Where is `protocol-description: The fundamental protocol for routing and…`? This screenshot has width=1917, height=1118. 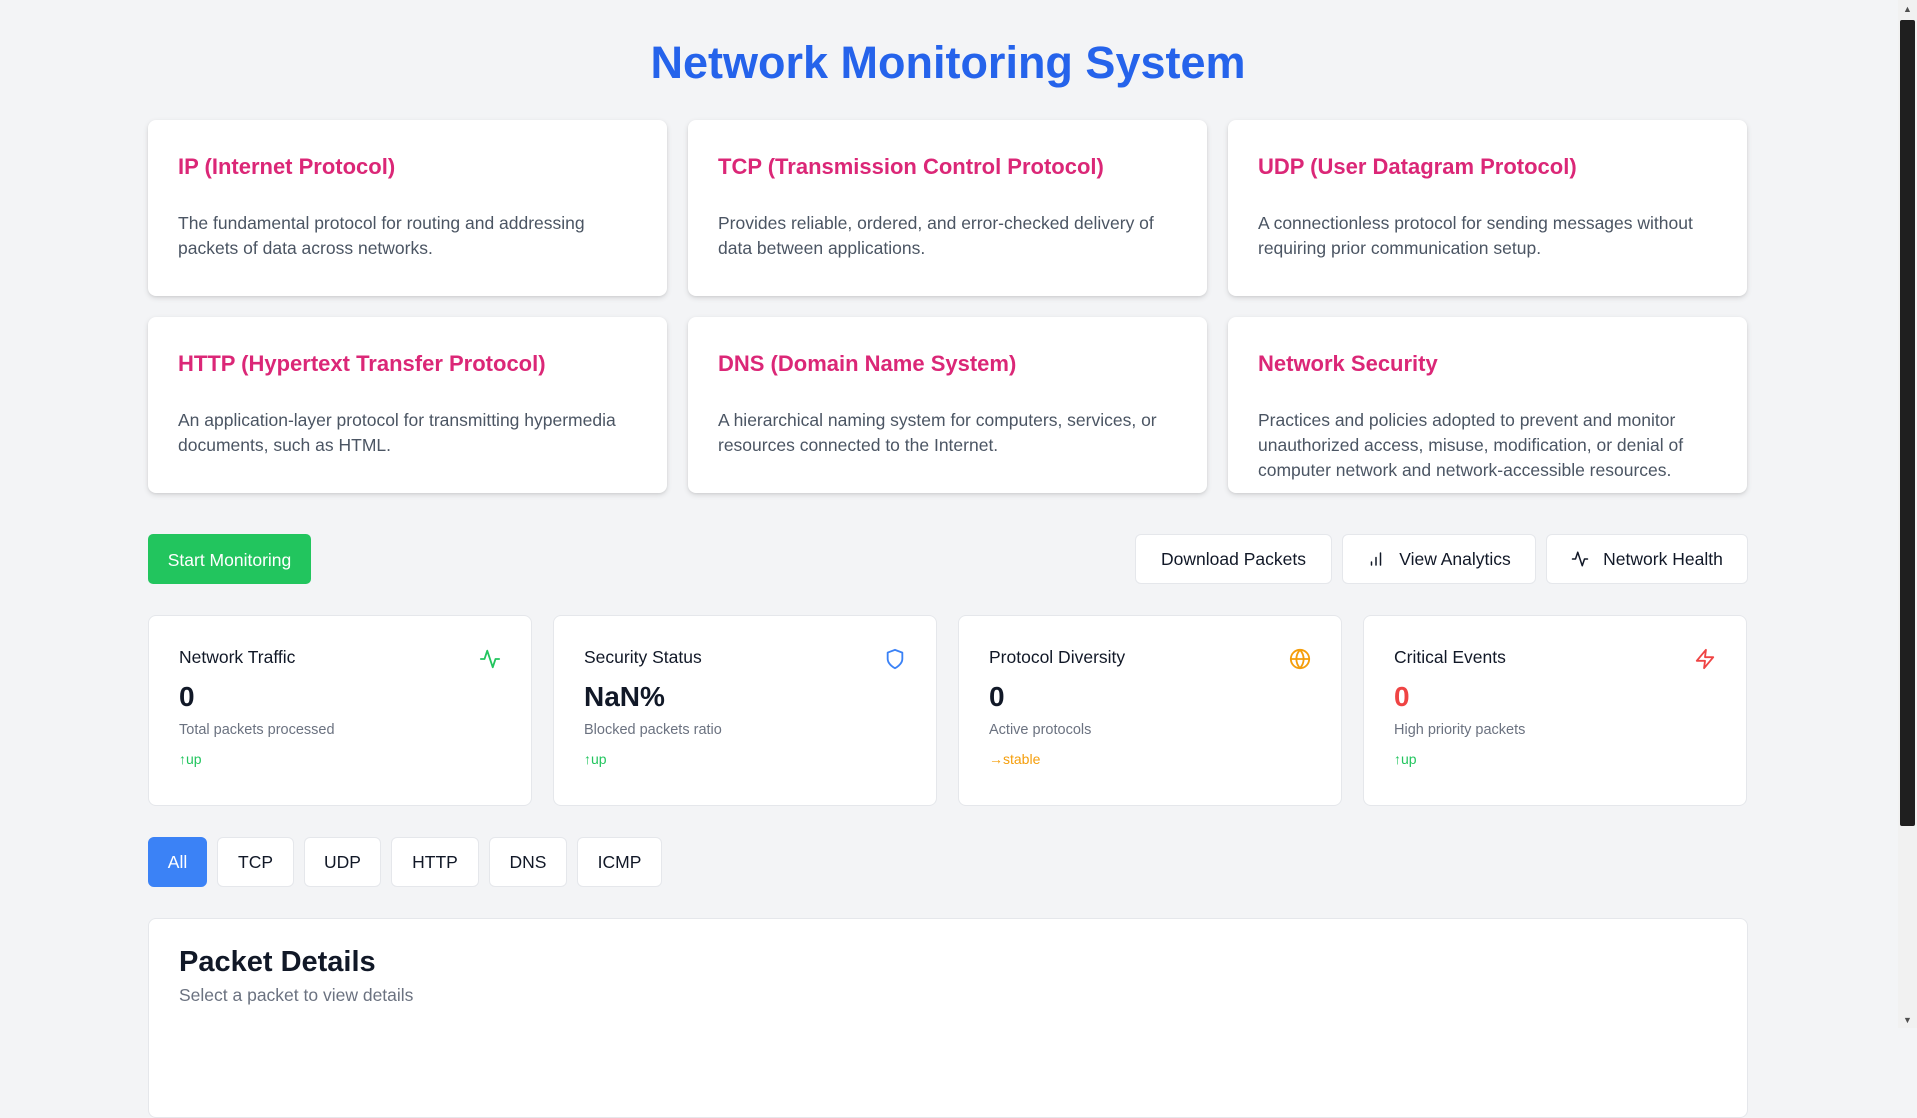
protocol-description: The fundamental protocol for routing and… is located at coordinates (381, 235).